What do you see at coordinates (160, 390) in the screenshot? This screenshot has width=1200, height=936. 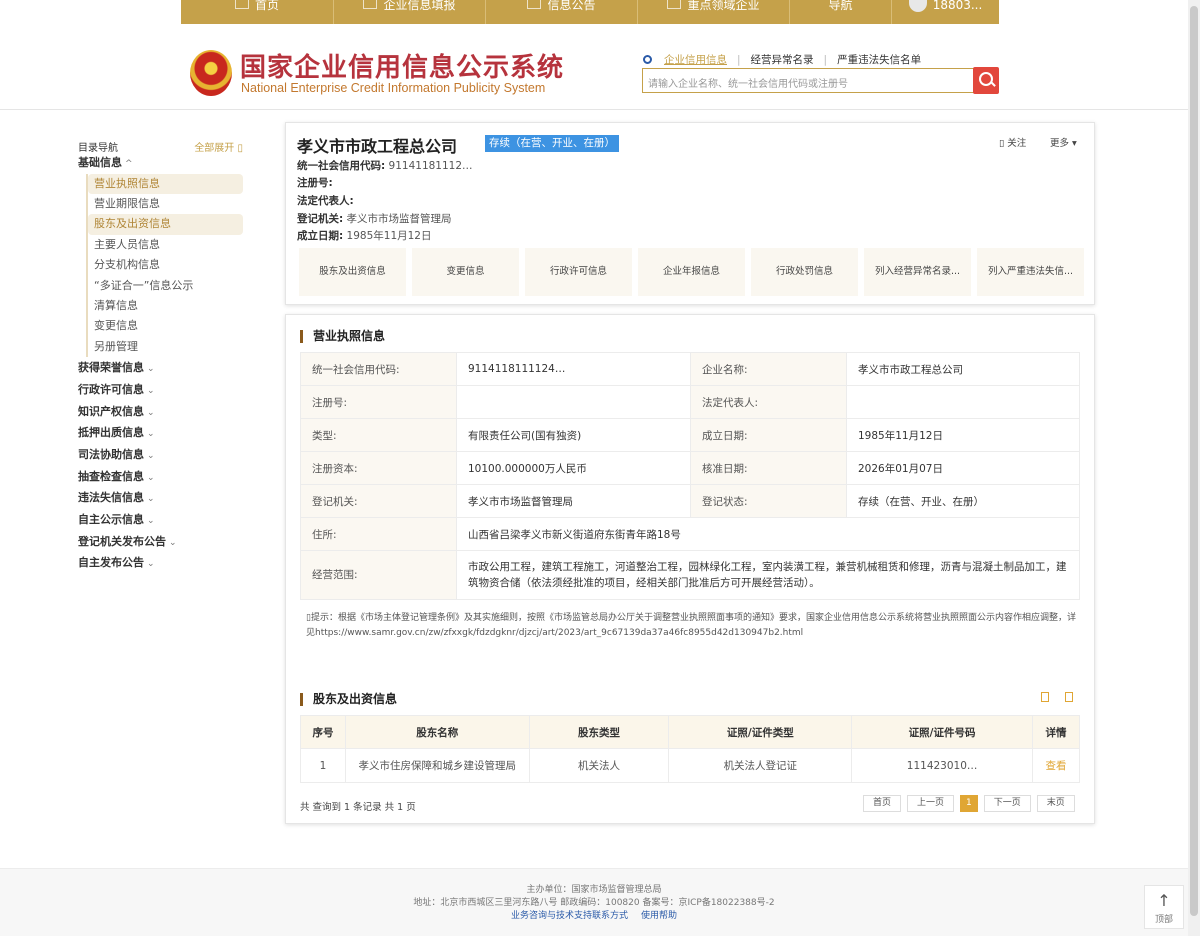 I see `sidebar-group-permits: 行政许可信息 ⌄` at bounding box center [160, 390].